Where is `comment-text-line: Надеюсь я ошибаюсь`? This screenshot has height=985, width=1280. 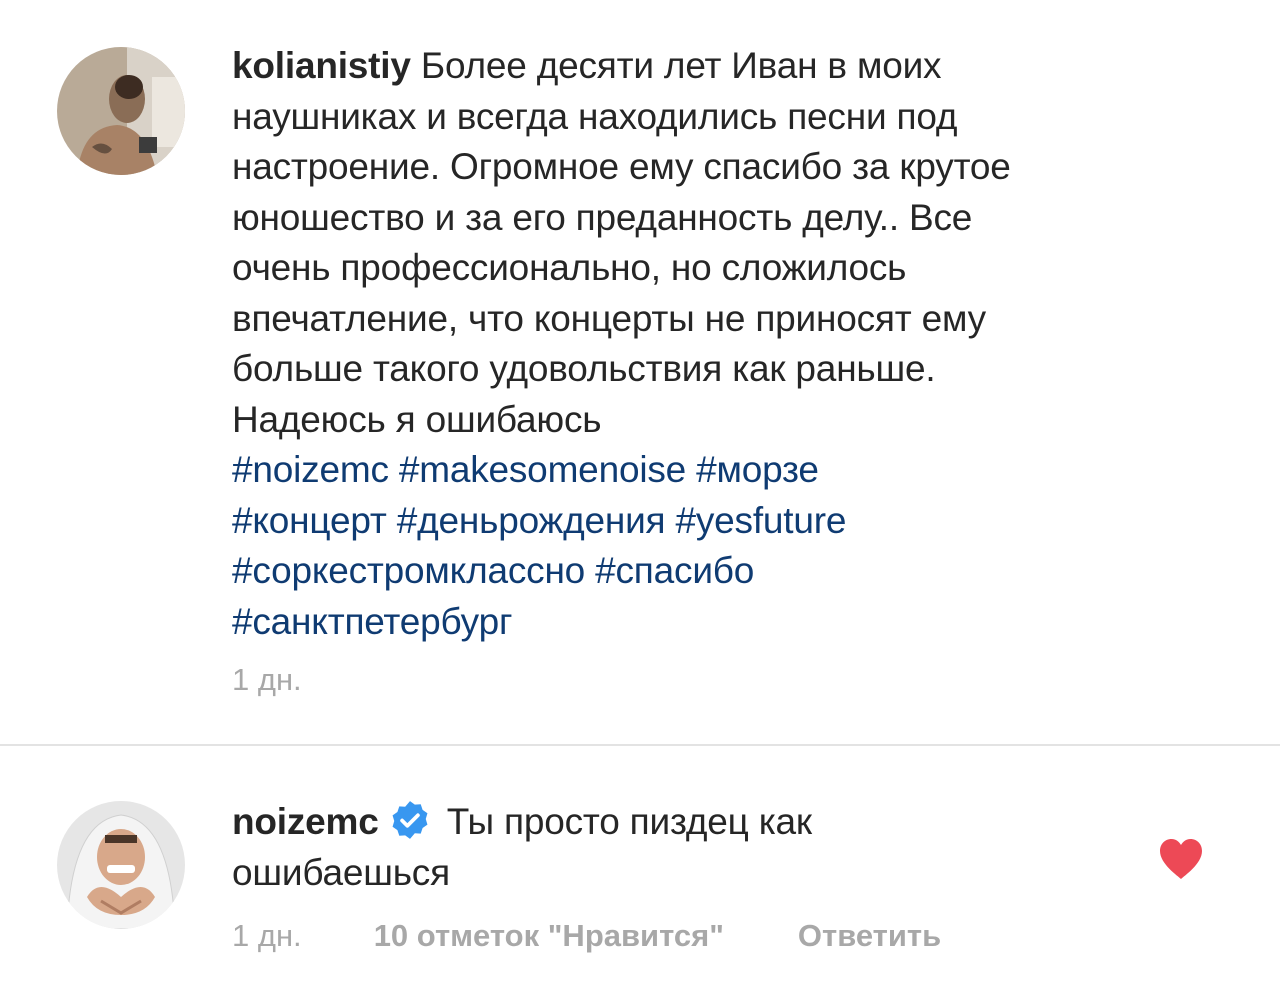 comment-text-line: Надеюсь я ошибаюсь is located at coordinates (417, 419).